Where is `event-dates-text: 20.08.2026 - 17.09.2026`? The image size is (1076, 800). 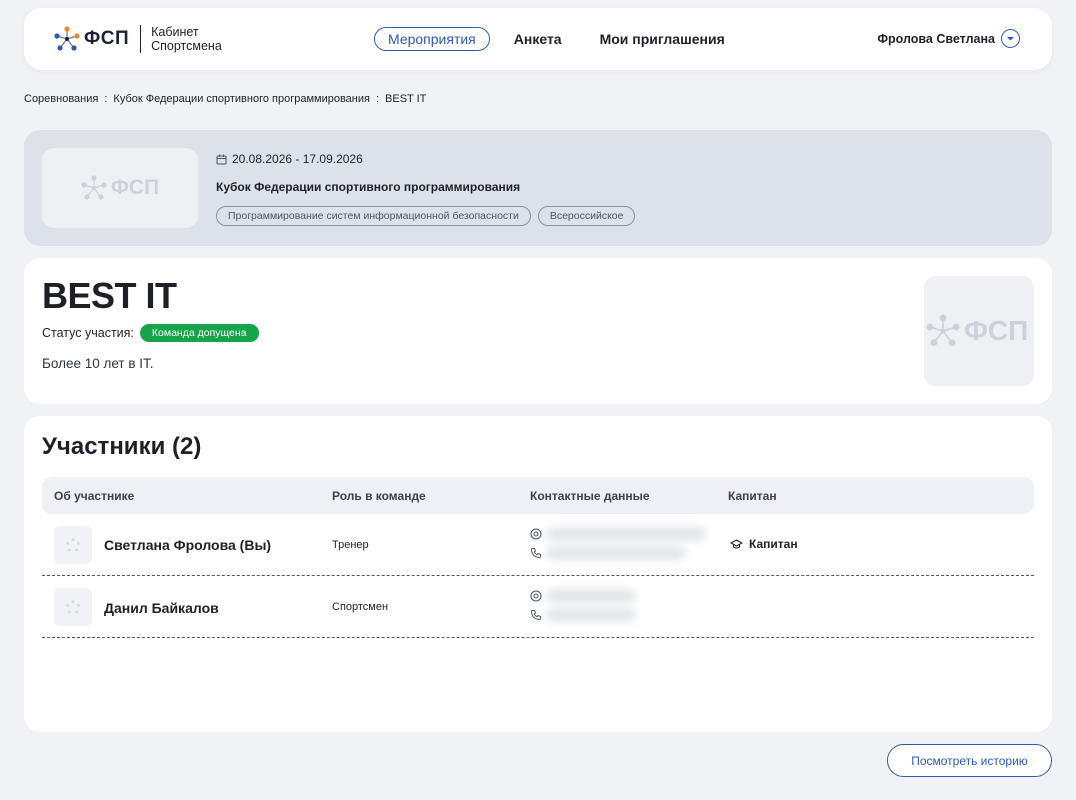
event-dates-text: 20.08.2026 - 17.09.2026 is located at coordinates (297, 159).